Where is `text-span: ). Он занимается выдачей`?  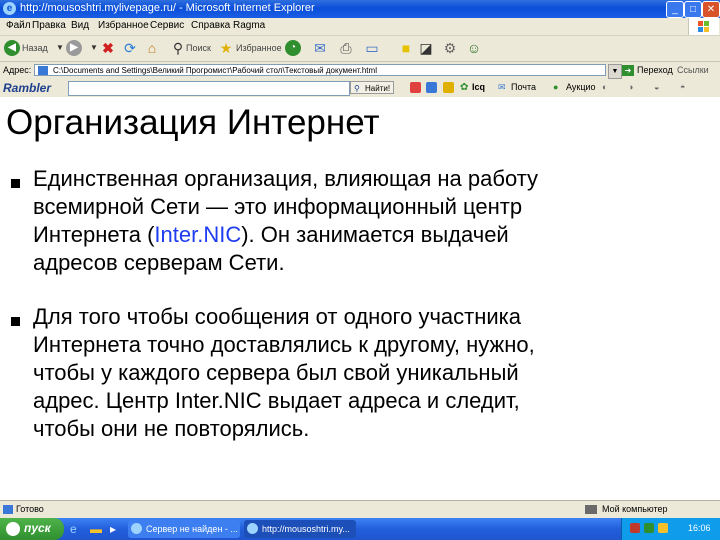
text-span: ). Он занимается выдачей is located at coordinates (375, 234).